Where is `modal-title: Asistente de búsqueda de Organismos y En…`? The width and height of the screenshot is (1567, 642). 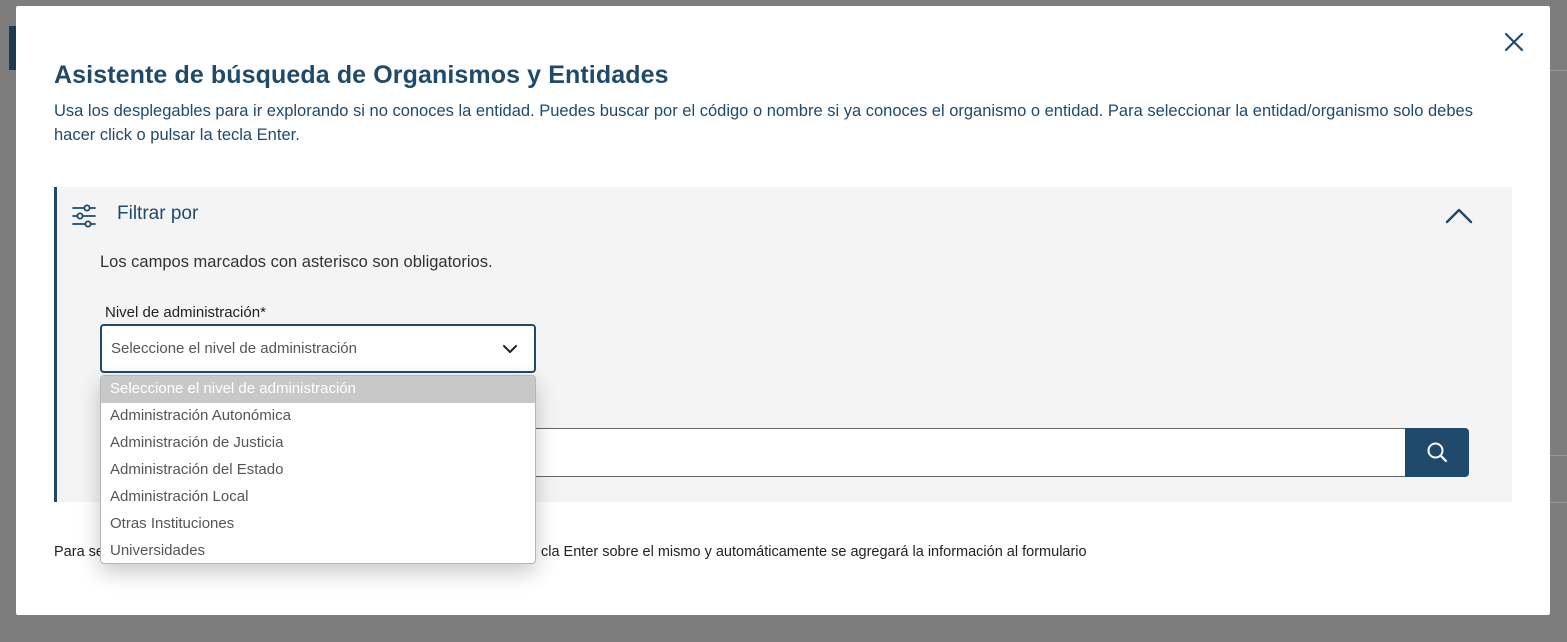
modal-title: Asistente de búsqueda de Organismos y En… is located at coordinates (361, 75).